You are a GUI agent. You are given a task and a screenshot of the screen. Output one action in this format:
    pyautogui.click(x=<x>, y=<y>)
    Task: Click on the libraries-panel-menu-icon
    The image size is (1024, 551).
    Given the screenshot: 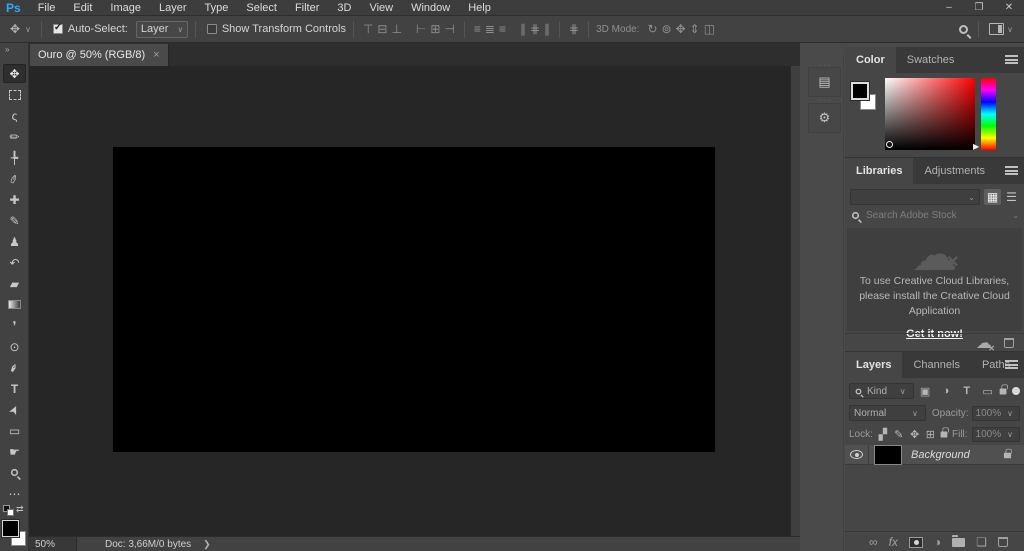 What is the action you would take?
    pyautogui.click(x=1011, y=170)
    